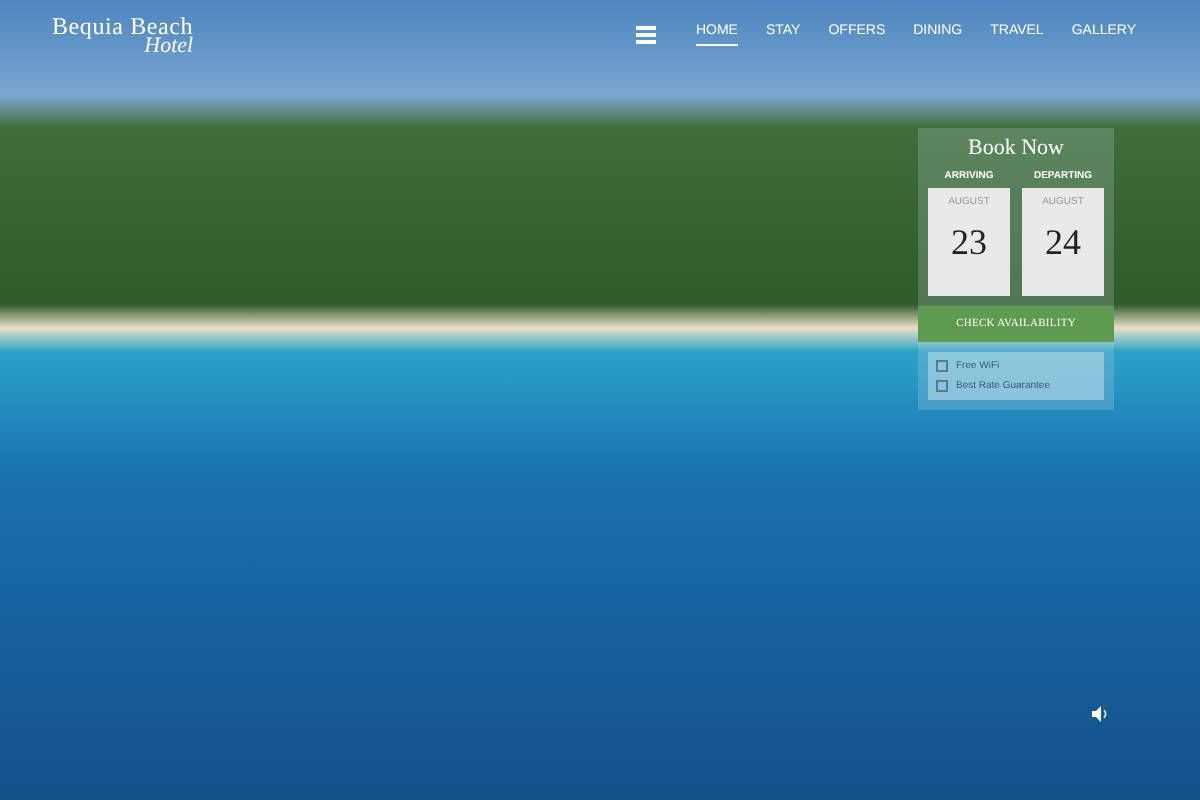  What do you see at coordinates (1063, 242) in the screenshot?
I see `date-day: 24` at bounding box center [1063, 242].